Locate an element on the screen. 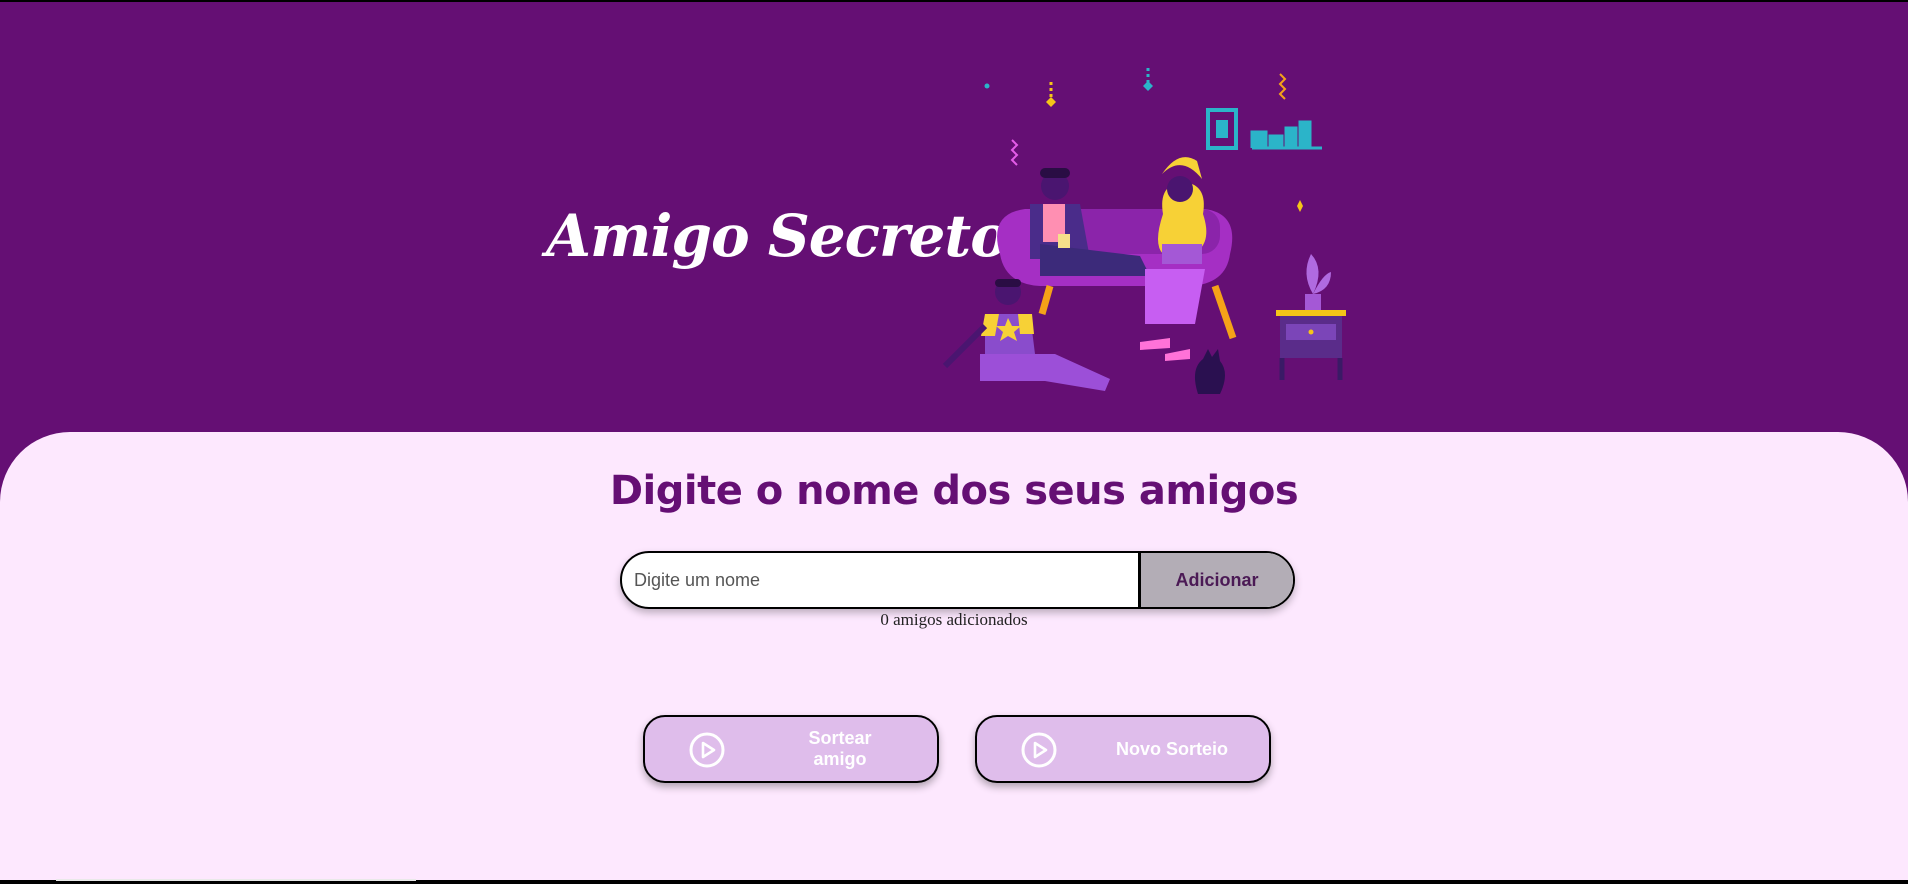  new-draw-button: Novo Sorteio is located at coordinates (1123, 749).